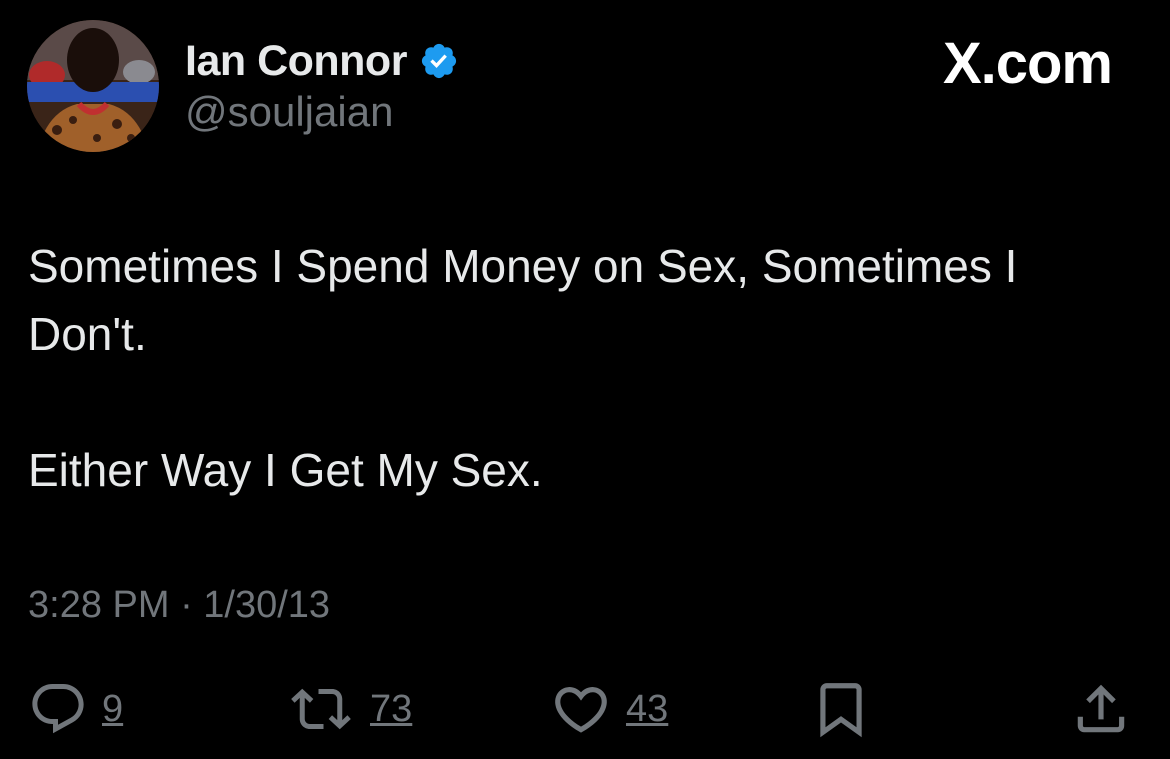  I want to click on author-name-row: Ian Connor, so click(322, 61).